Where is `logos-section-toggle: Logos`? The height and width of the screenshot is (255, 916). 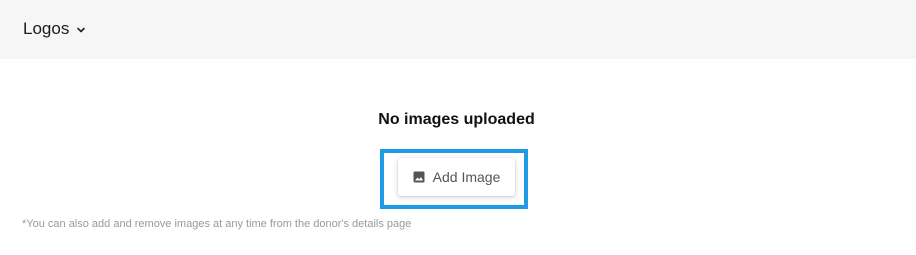
logos-section-toggle: Logos is located at coordinates (54, 29).